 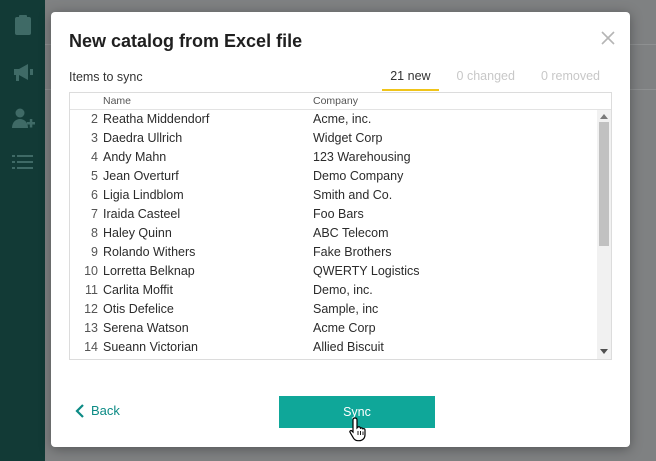 What do you see at coordinates (344, 328) in the screenshot?
I see `row-company: Acme Corp` at bounding box center [344, 328].